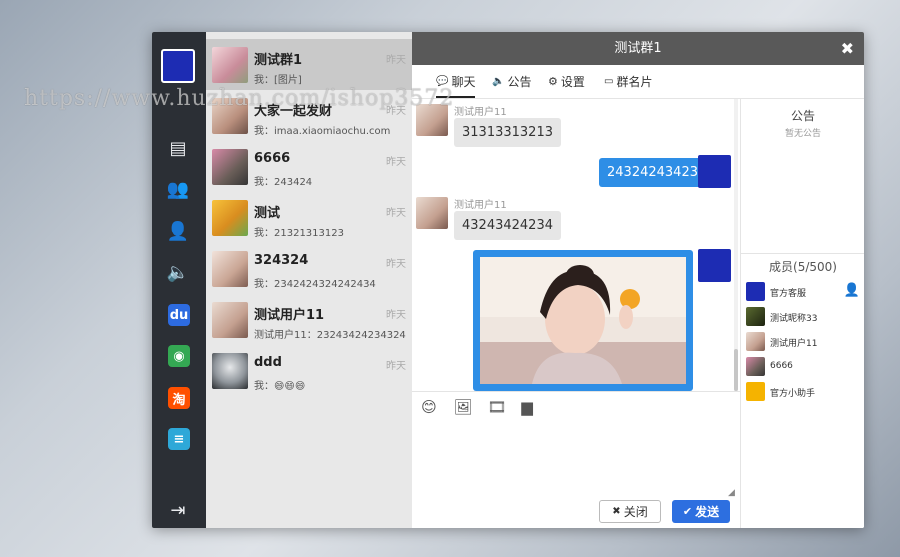  Describe the element at coordinates (179, 398) in the screenshot. I see `taobao-app-icon: 淘` at that location.